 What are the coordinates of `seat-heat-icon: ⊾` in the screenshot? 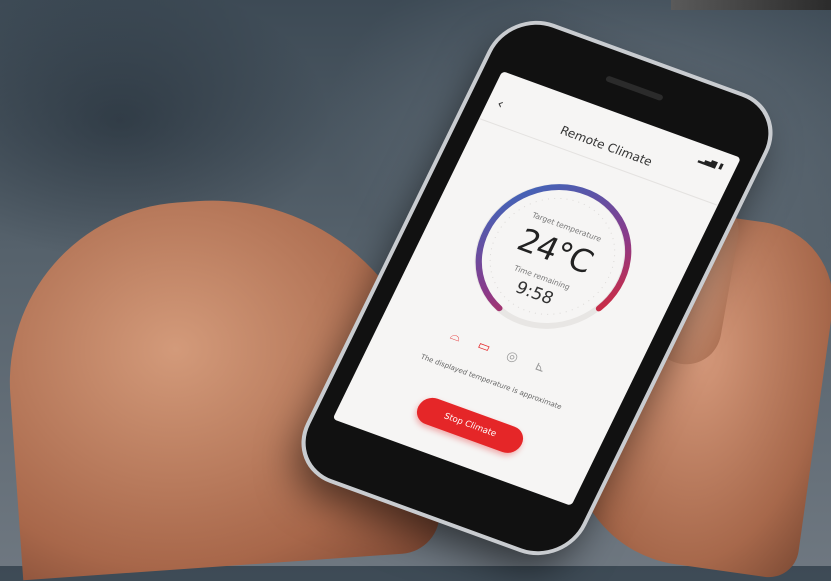 It's located at (540, 367).